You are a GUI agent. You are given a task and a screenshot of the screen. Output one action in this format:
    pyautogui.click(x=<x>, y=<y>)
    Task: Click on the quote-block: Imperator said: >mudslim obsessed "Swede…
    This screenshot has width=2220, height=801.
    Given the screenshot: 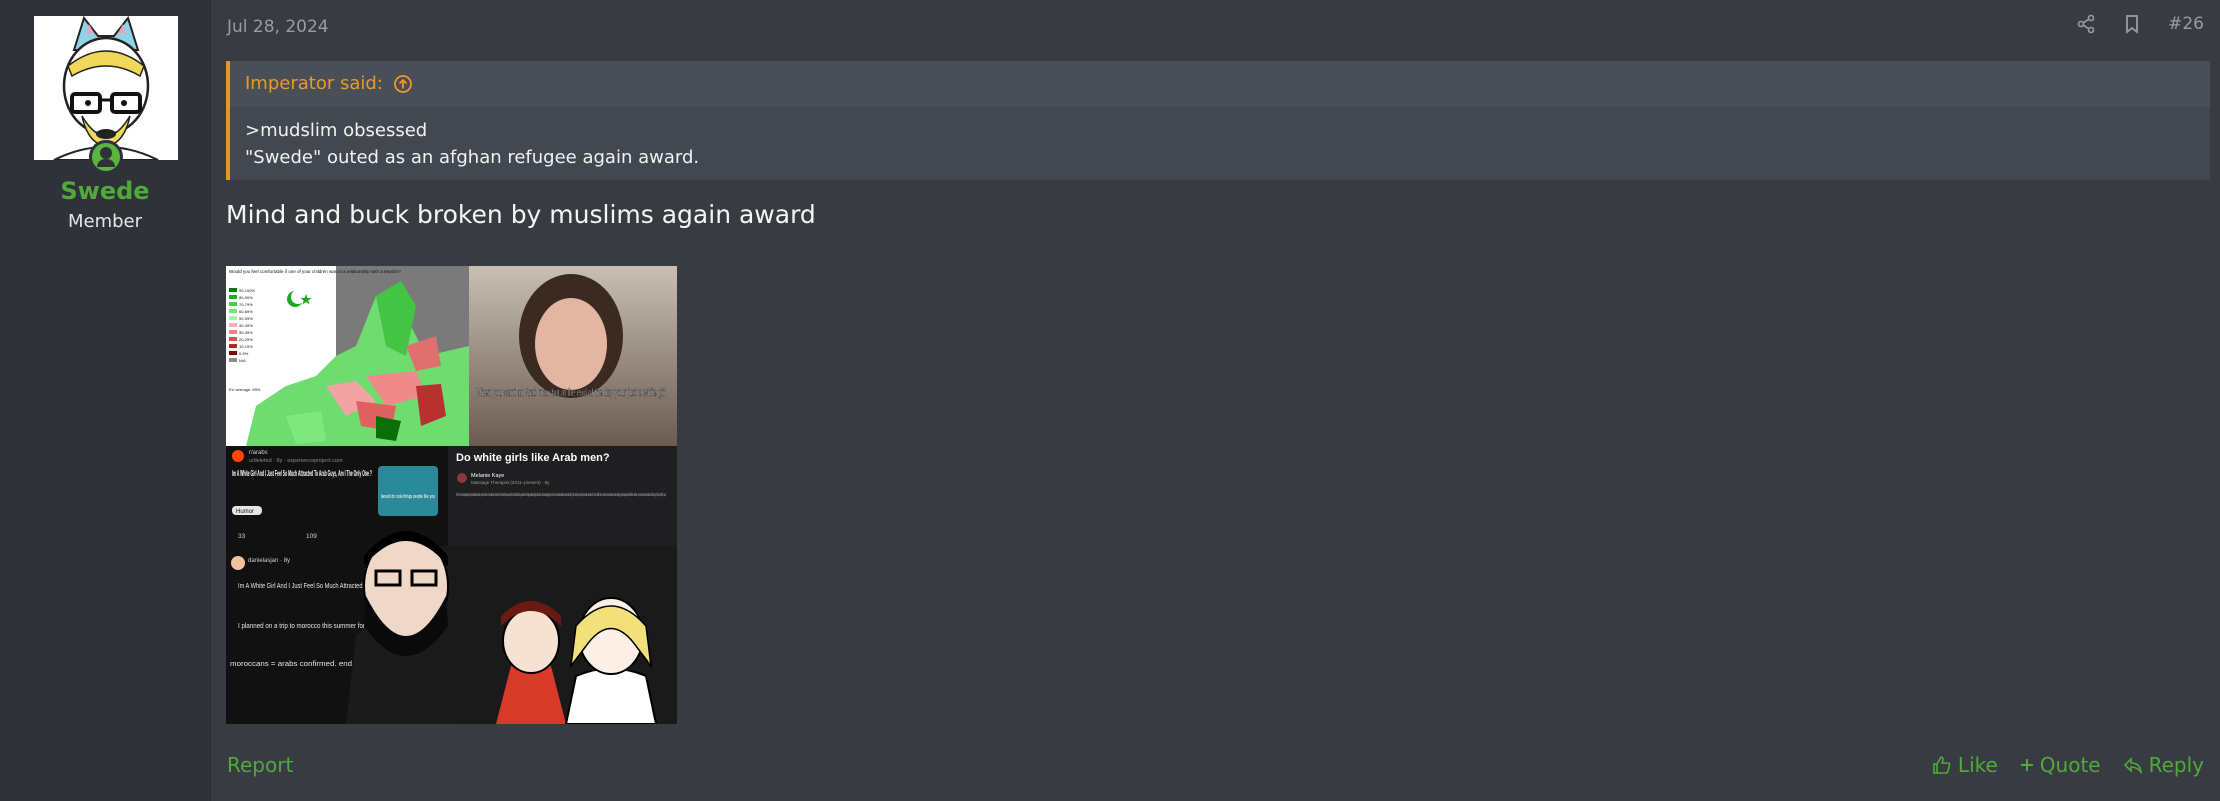 What is the action you would take?
    pyautogui.click(x=1218, y=120)
    